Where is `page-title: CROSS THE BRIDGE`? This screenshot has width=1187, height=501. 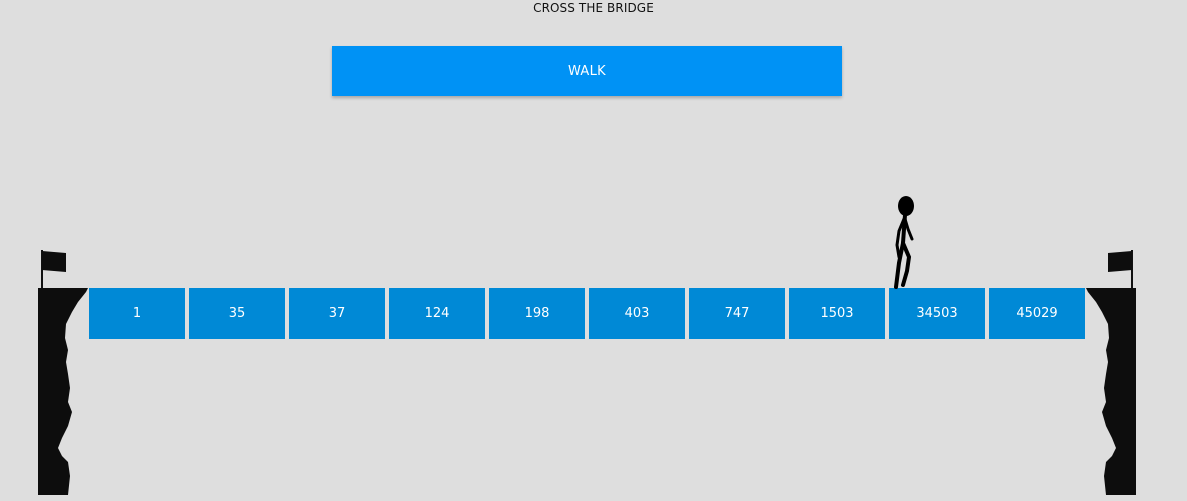 page-title: CROSS THE BRIDGE is located at coordinates (593, 8).